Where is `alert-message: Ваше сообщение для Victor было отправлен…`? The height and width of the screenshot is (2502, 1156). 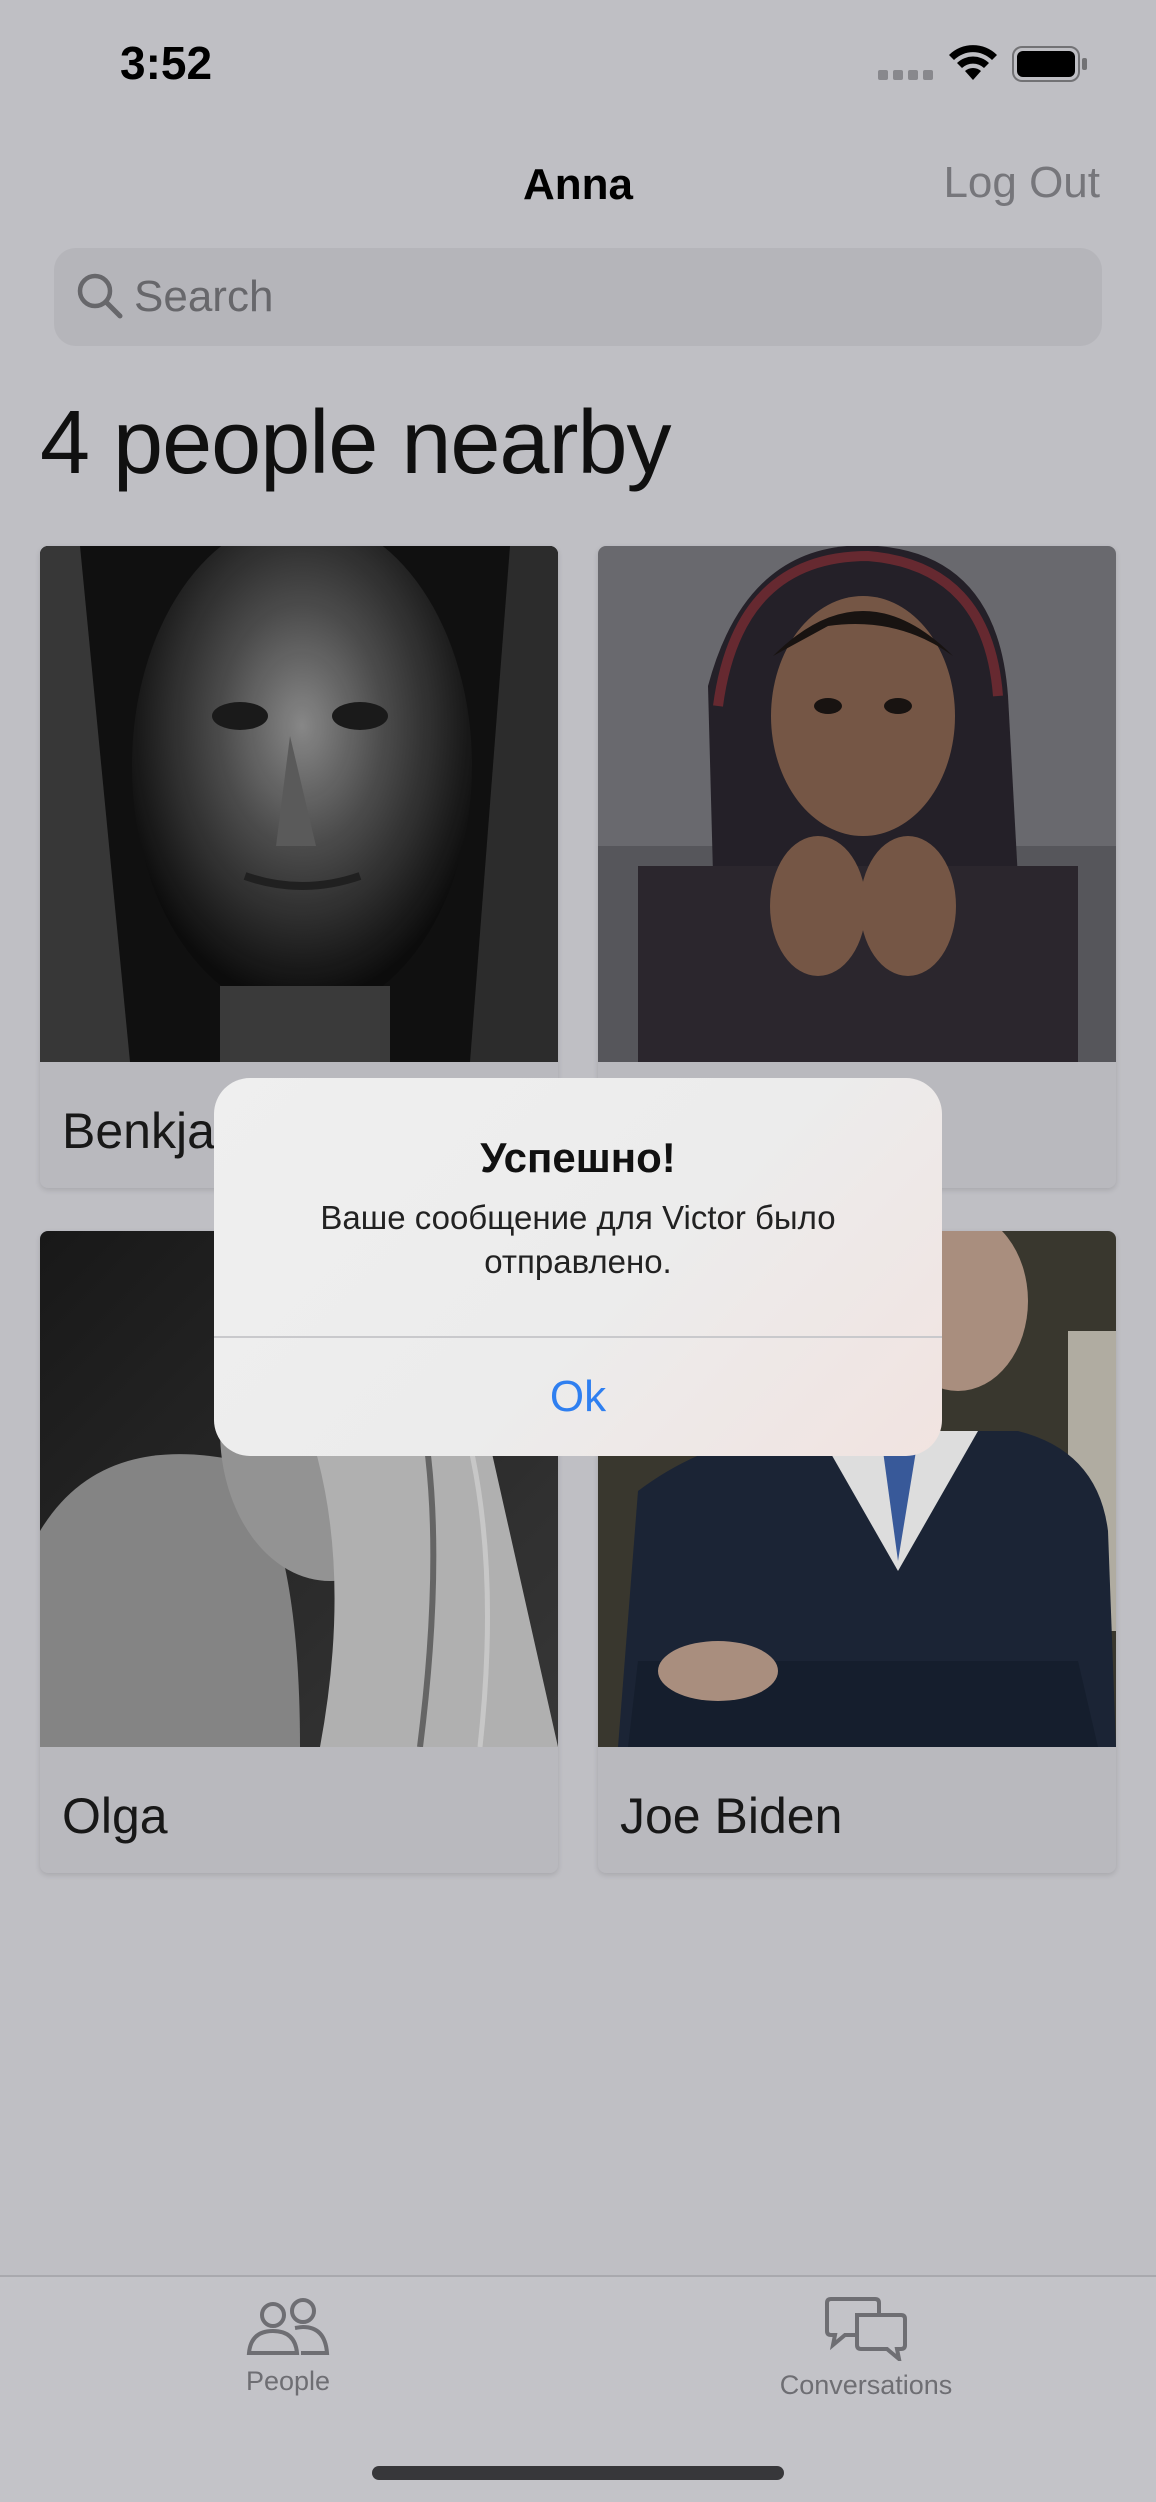
alert-message: Ваше сообщение для Victor было отправлен… is located at coordinates (578, 1239).